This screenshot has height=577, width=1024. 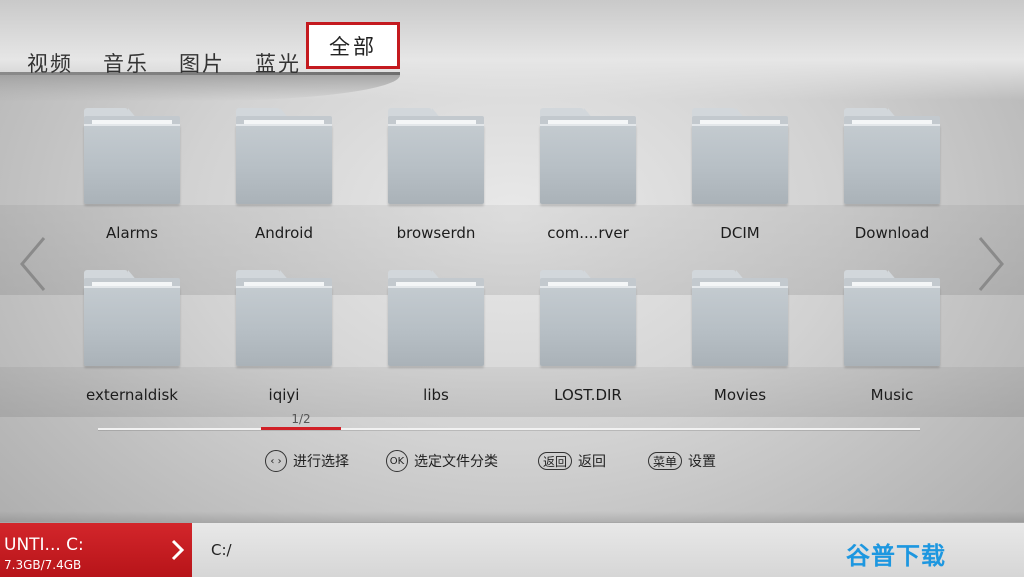 I want to click on folder-label: iqiyi, so click(x=284, y=395).